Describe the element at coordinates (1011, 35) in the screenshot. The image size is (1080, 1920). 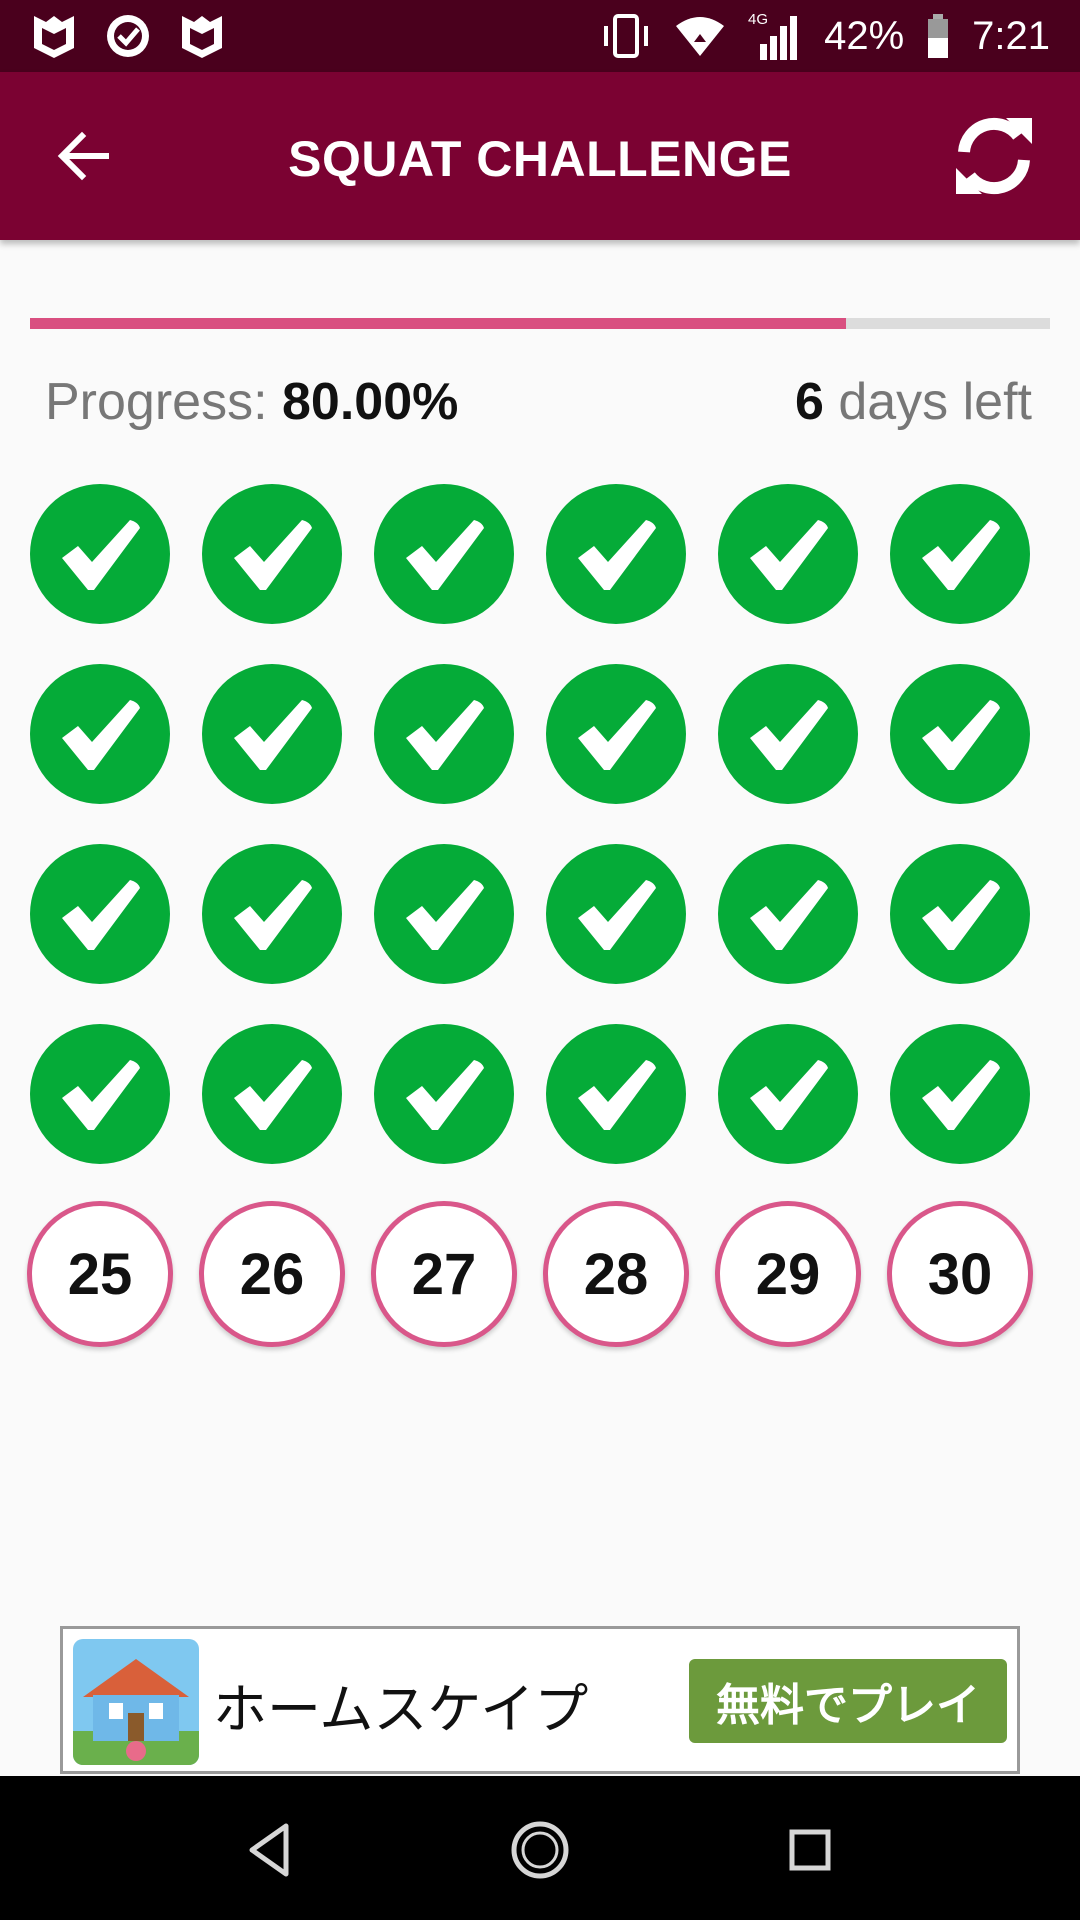
I see `clock: 7:21` at that location.